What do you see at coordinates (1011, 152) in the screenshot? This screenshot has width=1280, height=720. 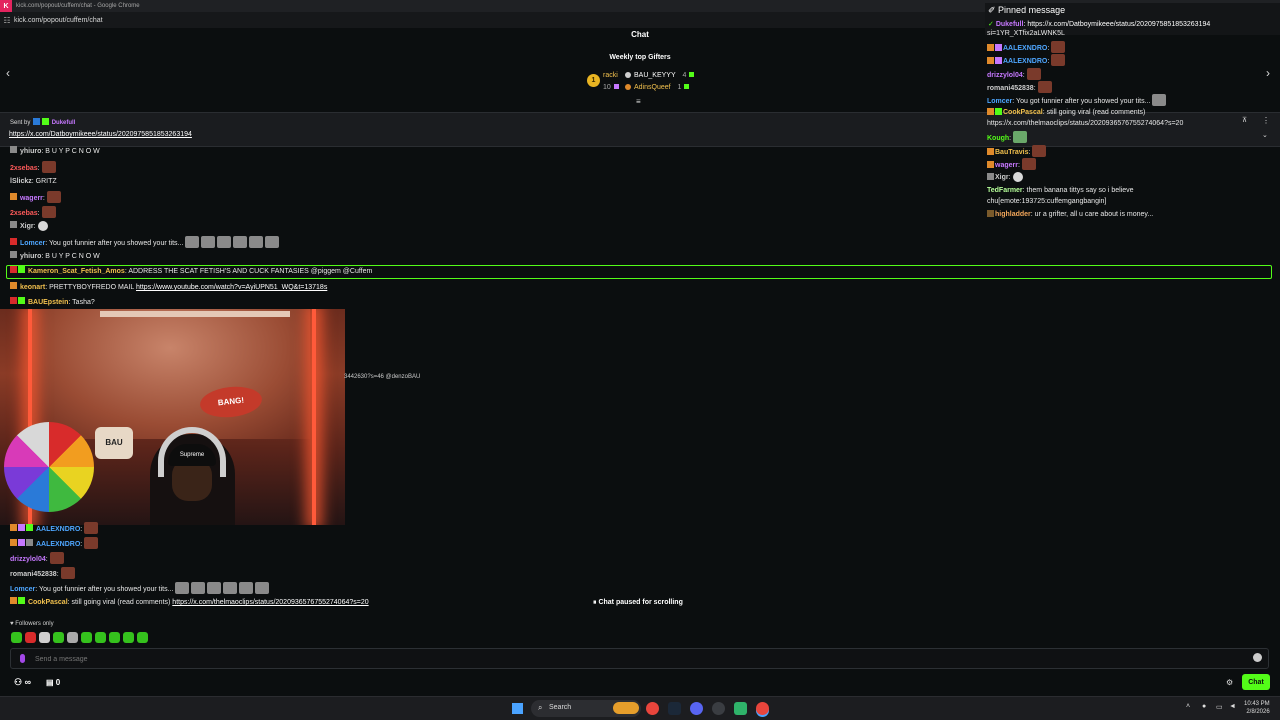 I see `chat-username: BauTravis` at bounding box center [1011, 152].